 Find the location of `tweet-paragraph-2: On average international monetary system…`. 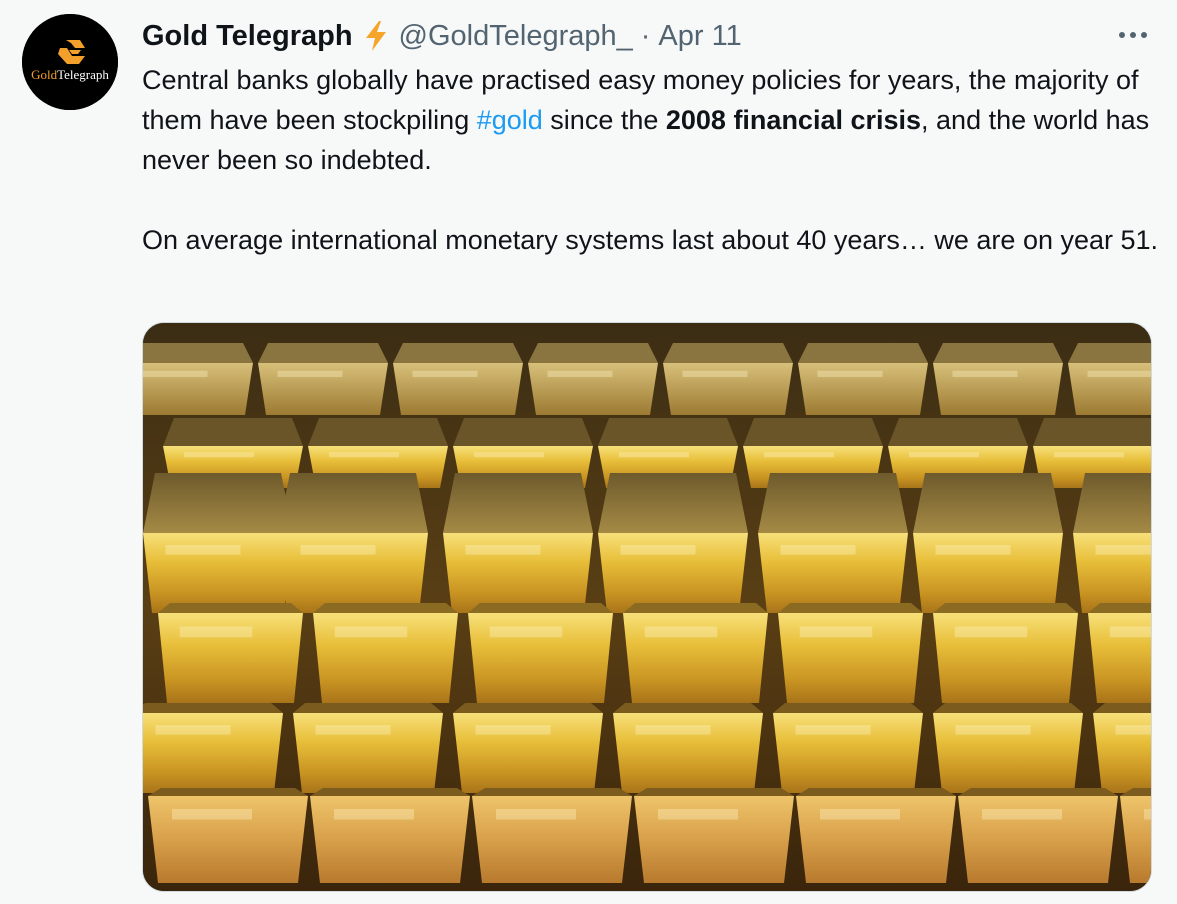

tweet-paragraph-2: On average international monetary system… is located at coordinates (650, 240).